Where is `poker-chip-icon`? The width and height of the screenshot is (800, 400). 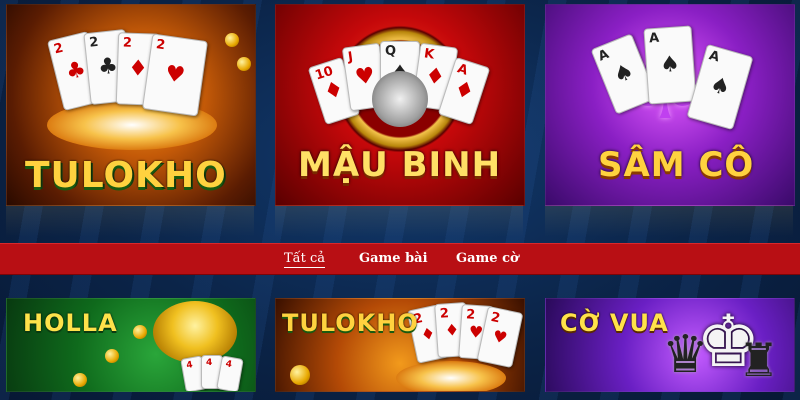 poker-chip-icon is located at coordinates (451, 376).